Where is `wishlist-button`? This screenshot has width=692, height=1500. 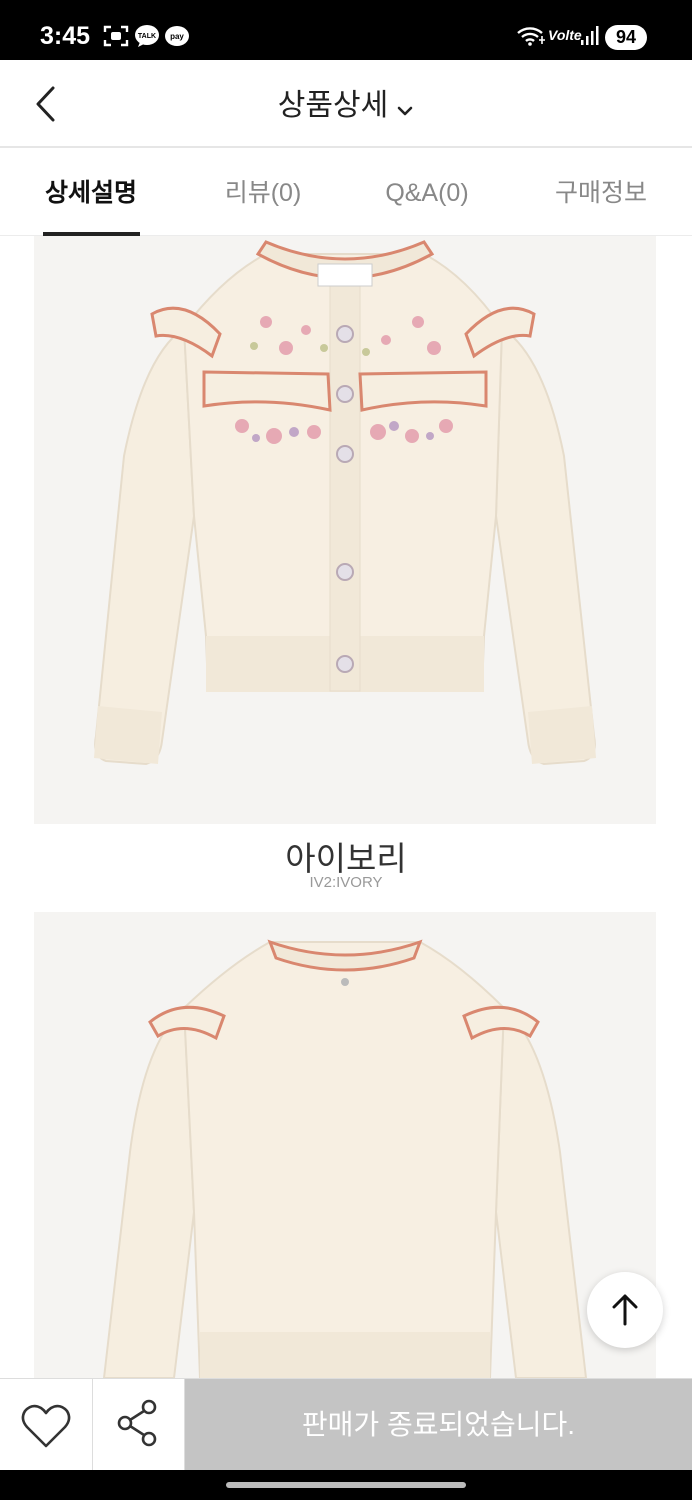
wishlist-button is located at coordinates (46, 1425).